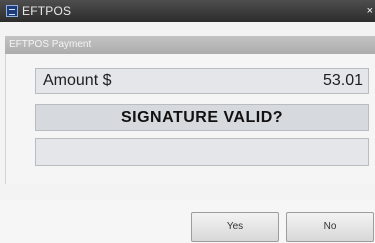 Image resolution: width=375 pixels, height=243 pixels. I want to click on eftpos-app-icon, so click(12, 11).